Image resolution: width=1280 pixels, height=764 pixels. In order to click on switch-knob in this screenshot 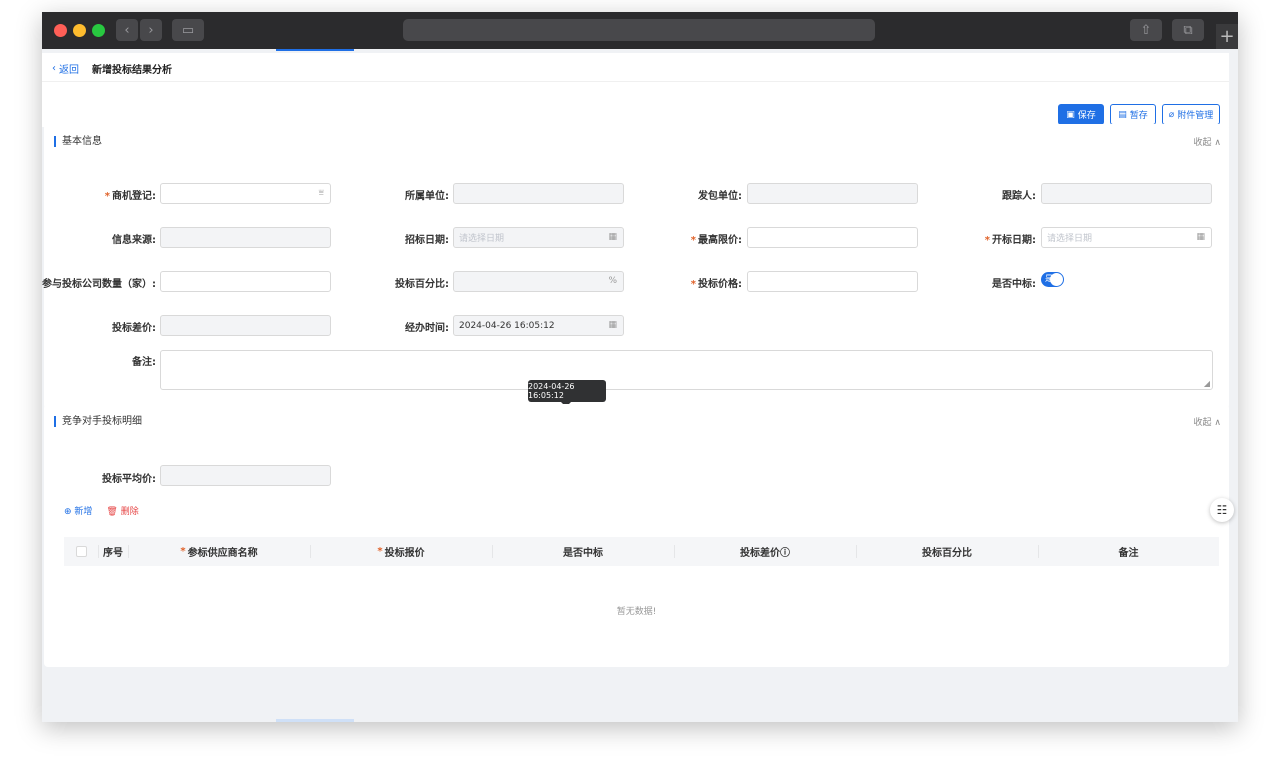, I will do `click(1056, 279)`.